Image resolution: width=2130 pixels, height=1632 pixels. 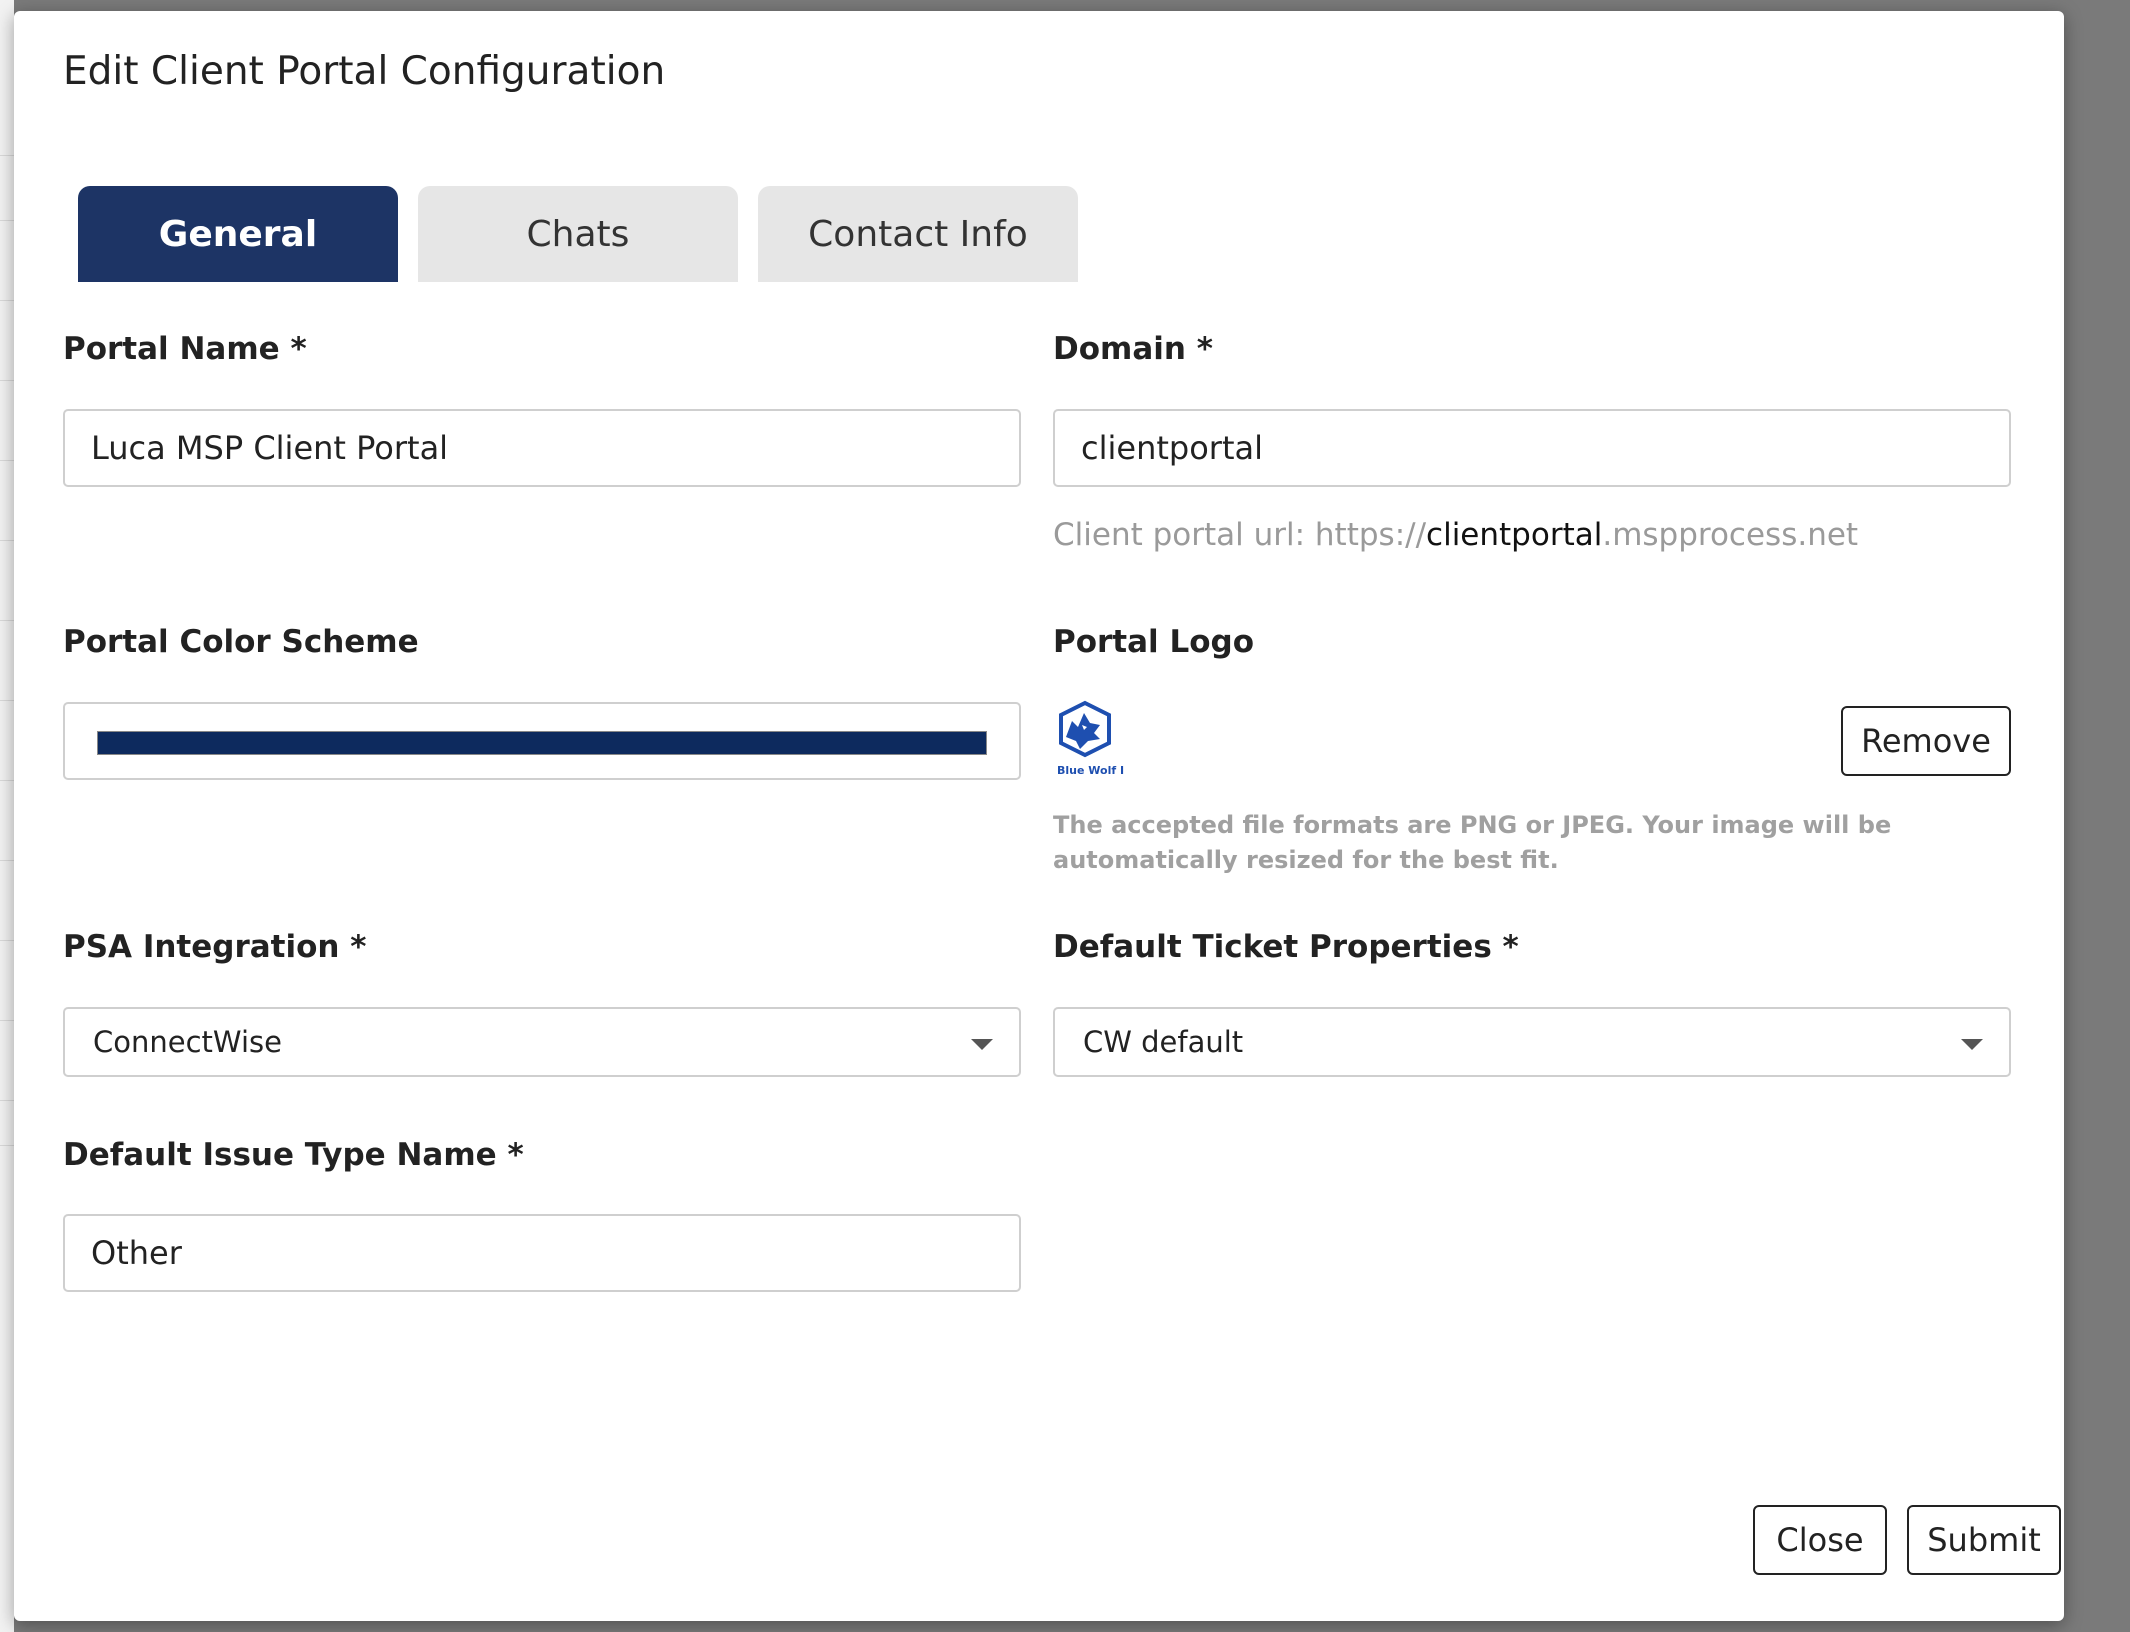 I want to click on ticket-properties-select: CW default, so click(x=1532, y=1042).